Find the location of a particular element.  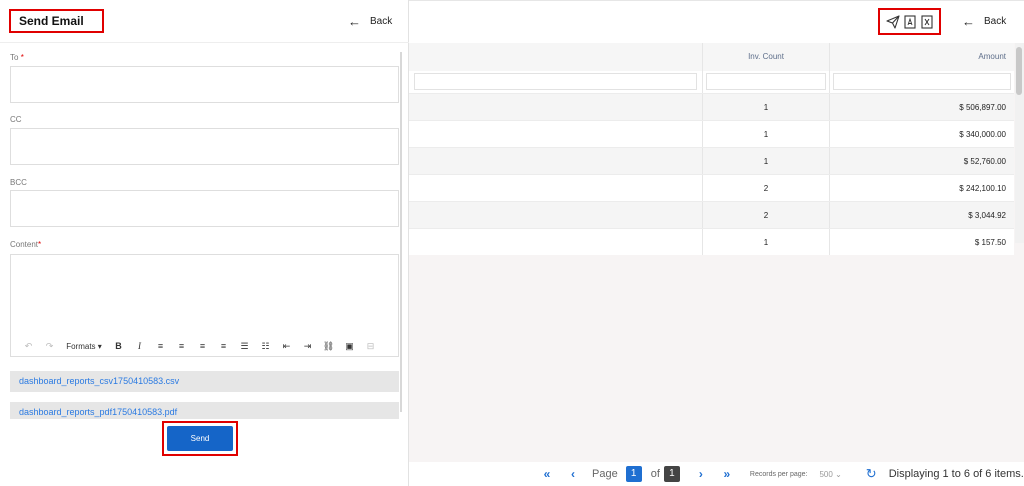

refresh-icon: ↻ is located at coordinates (871, 474).